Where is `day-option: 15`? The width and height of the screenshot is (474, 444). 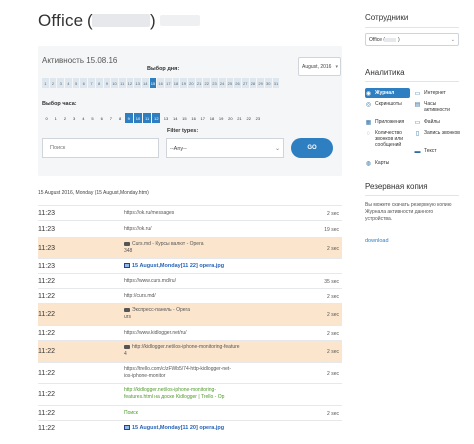 day-option: 15 is located at coordinates (153, 83).